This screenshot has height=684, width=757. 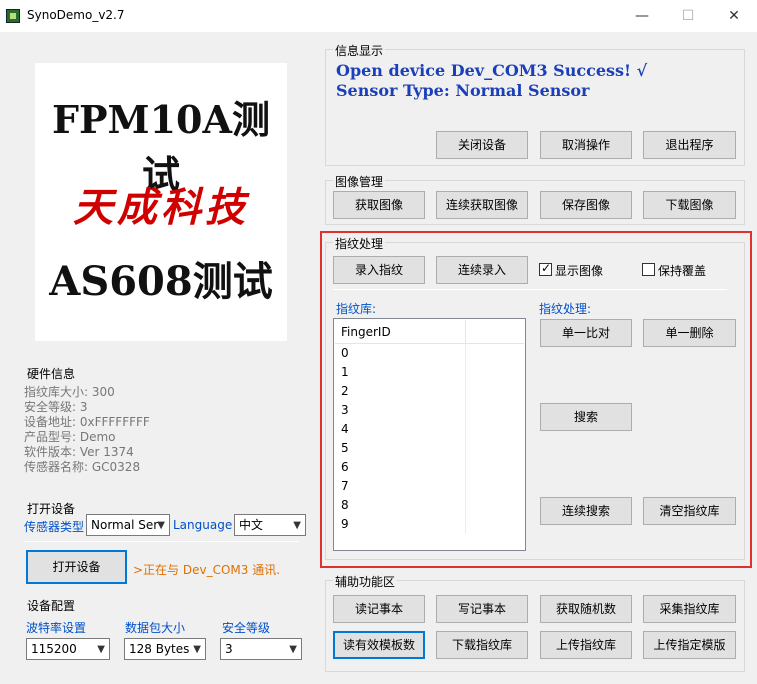 What do you see at coordinates (51, 373) in the screenshot?
I see `hardware-info-title: 硬件信息` at bounding box center [51, 373].